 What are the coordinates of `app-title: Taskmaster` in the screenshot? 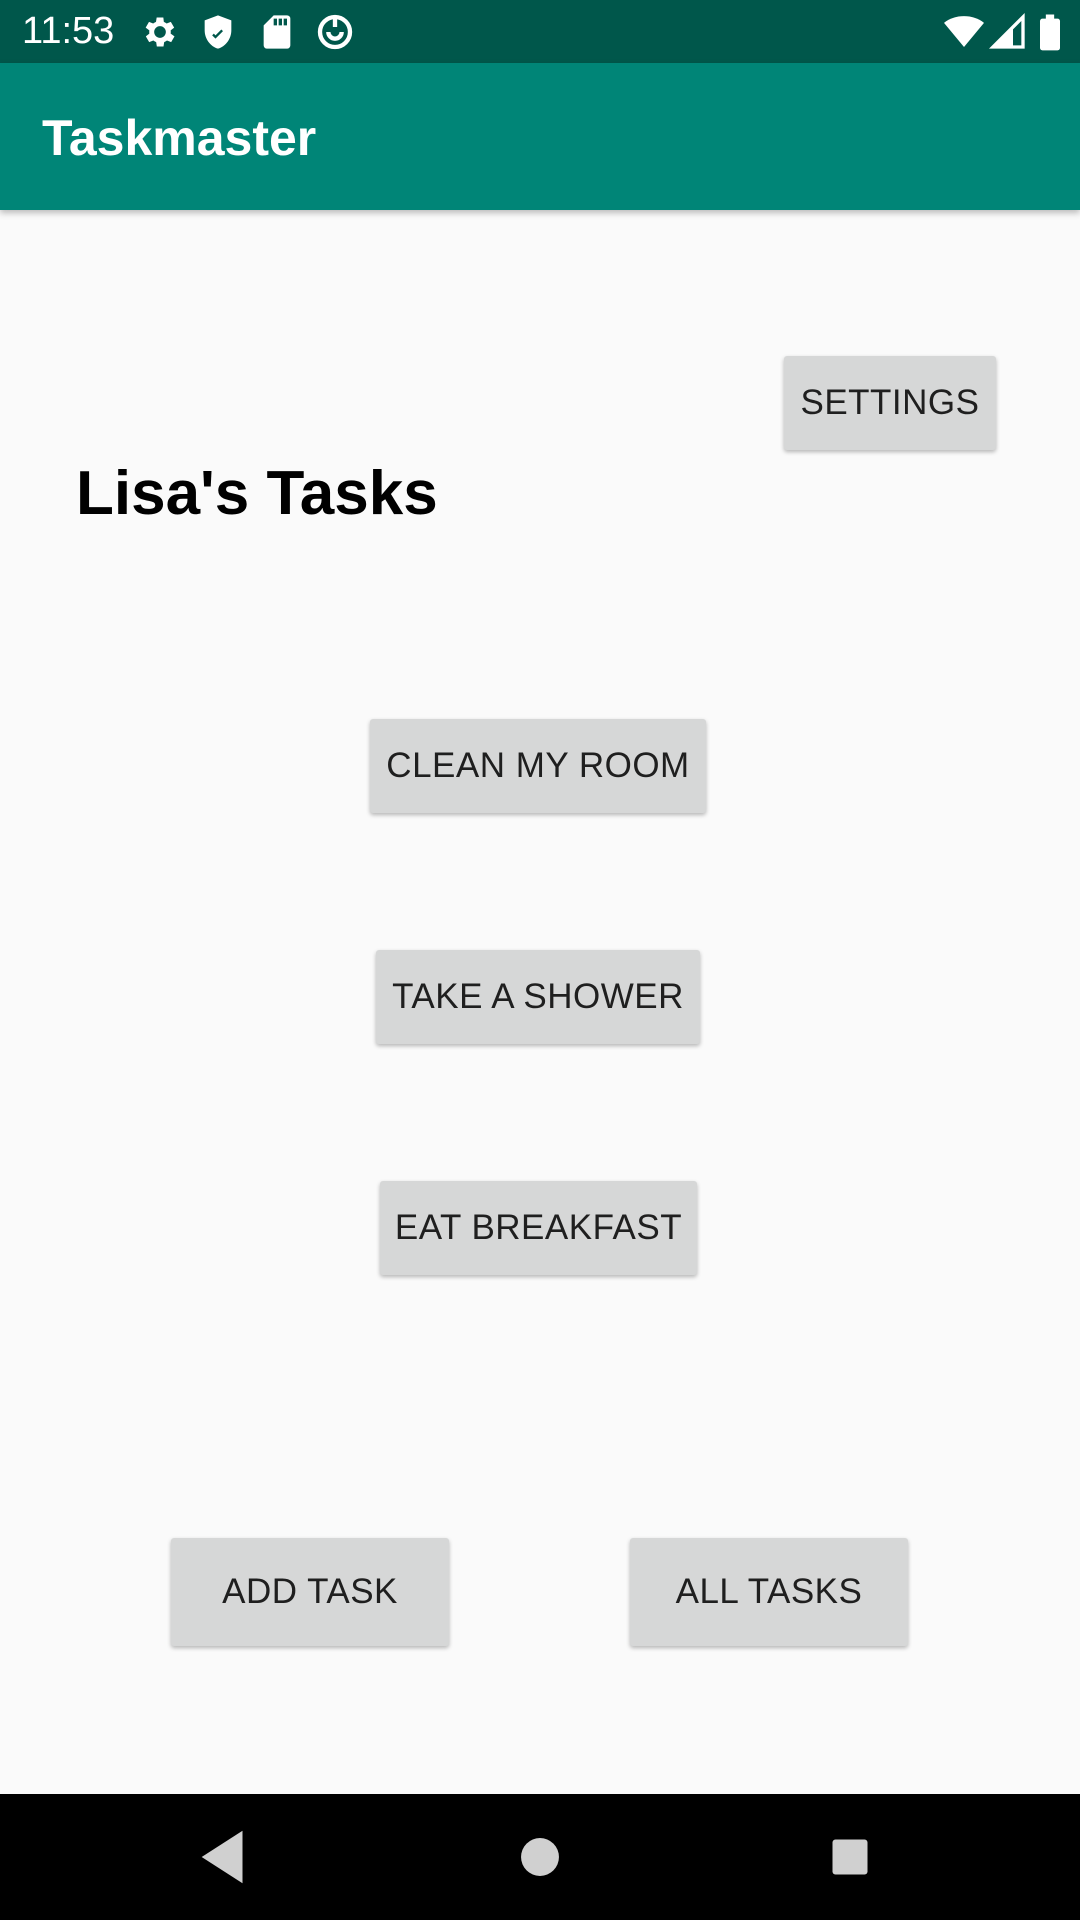 It's located at (179, 138).